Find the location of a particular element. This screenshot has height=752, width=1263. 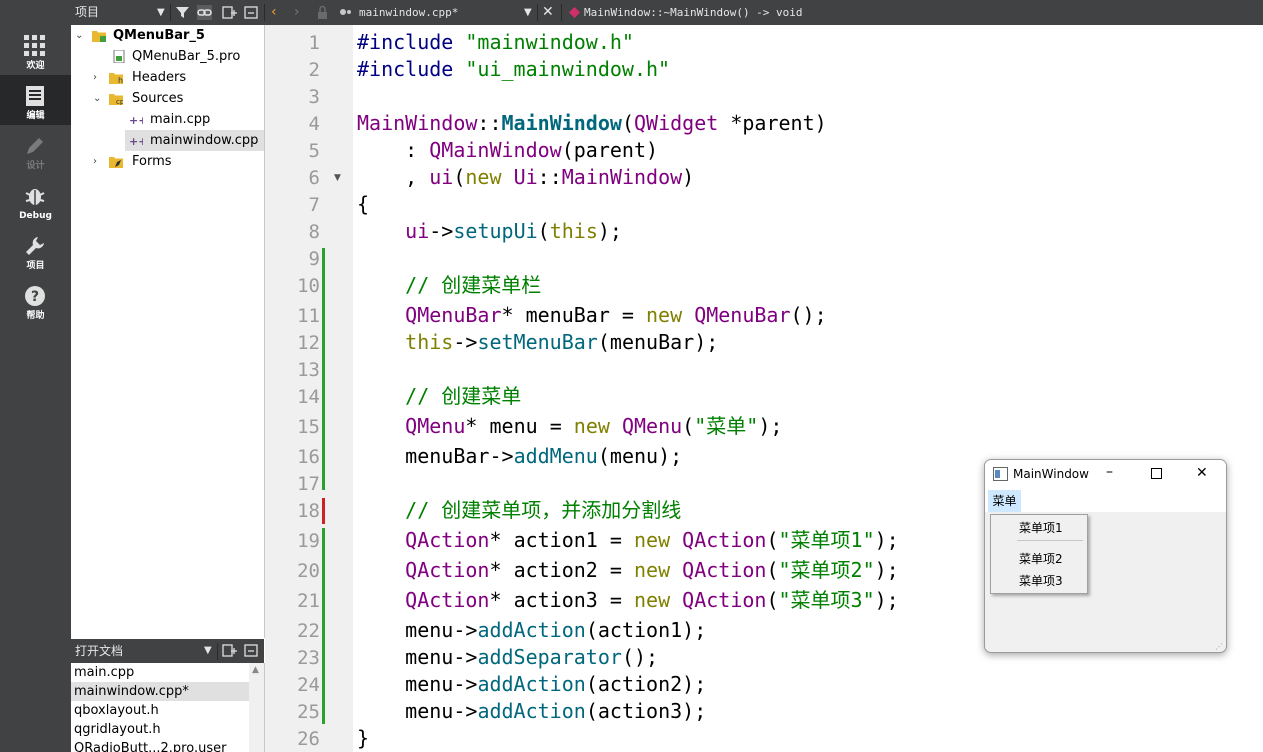

mode-edit: 编辑 is located at coordinates (35, 100).